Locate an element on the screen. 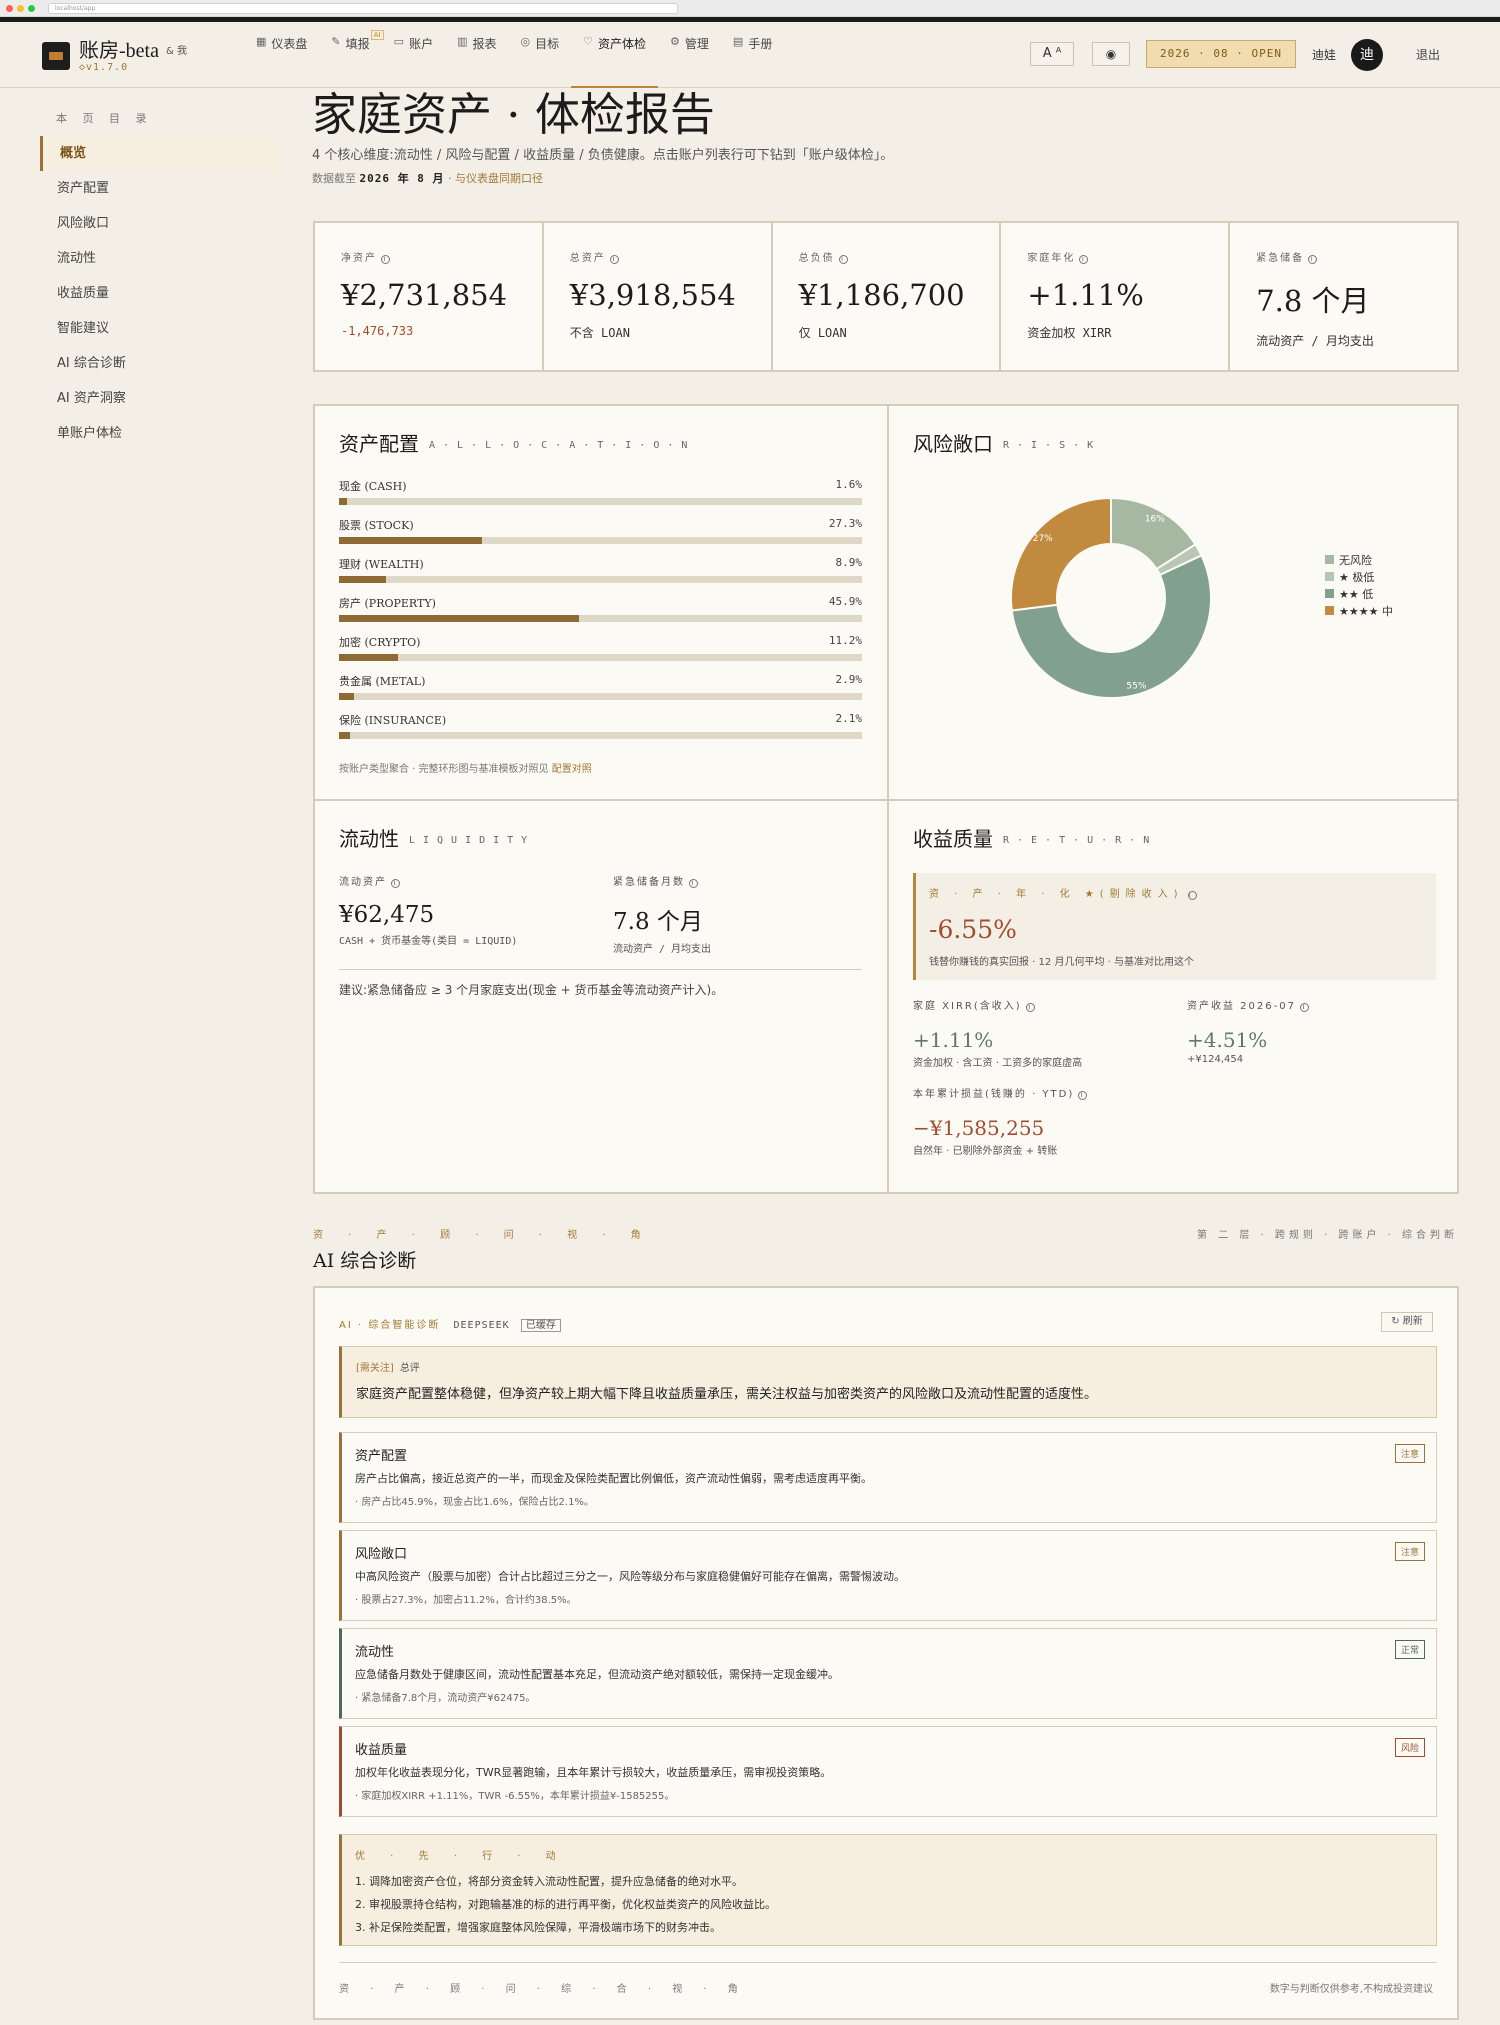 This screenshot has width=1500, height=2025. dashboard-icon: ▦ is located at coordinates (261, 41).